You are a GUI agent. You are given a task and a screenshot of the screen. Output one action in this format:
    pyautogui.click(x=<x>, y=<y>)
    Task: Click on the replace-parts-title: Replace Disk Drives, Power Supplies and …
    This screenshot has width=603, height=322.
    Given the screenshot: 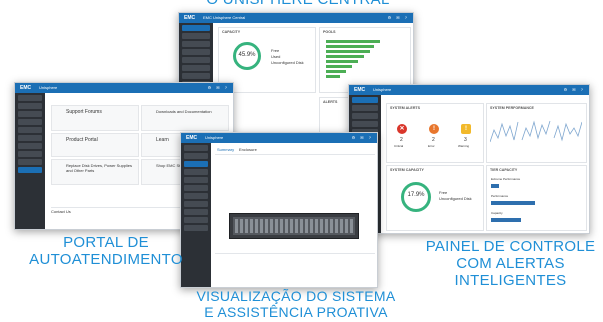 What is the action you would take?
    pyautogui.click(x=99, y=168)
    